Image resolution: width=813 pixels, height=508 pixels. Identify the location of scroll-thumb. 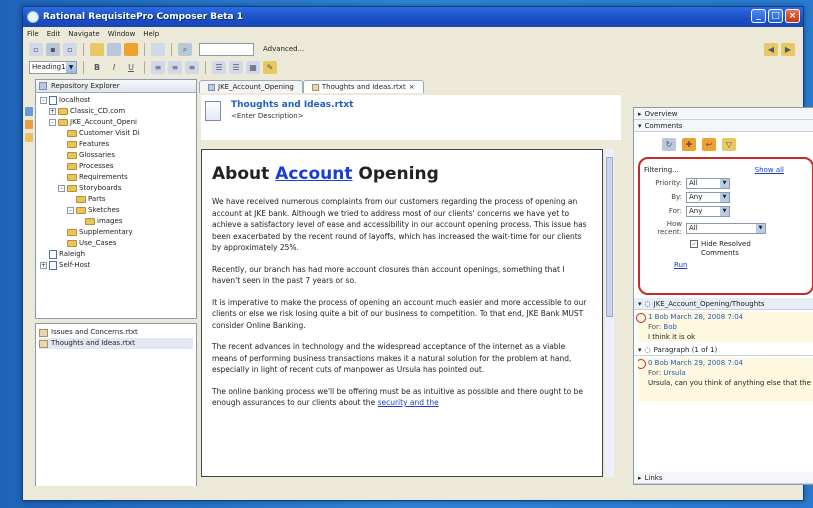
(609, 237).